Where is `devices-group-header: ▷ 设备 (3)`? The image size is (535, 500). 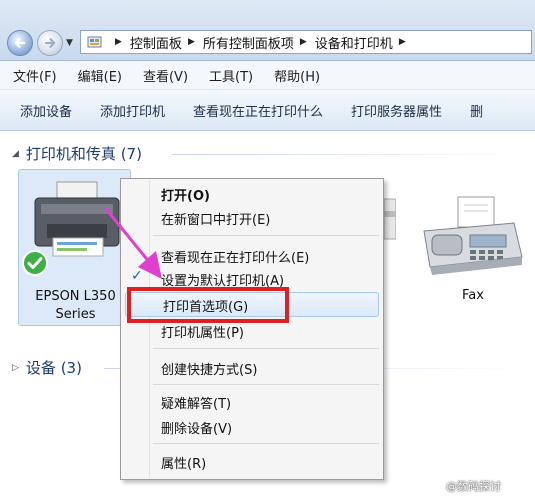
devices-group-header: ▷ 设备 (3) is located at coordinates (47, 367).